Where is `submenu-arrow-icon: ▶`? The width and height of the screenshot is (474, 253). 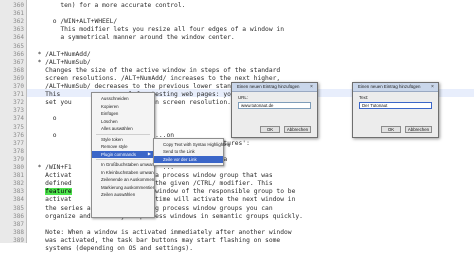
submenu-arrow-icon: ▶ is located at coordinates (149, 153).